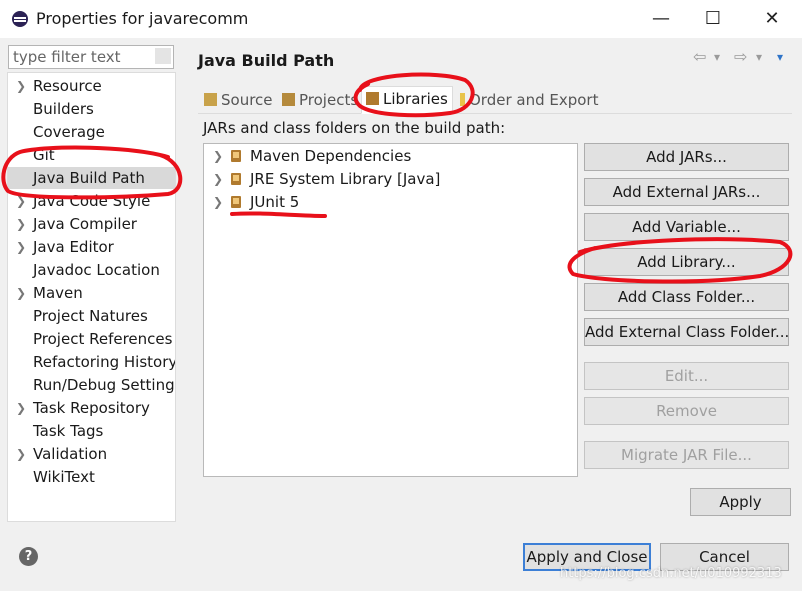 This screenshot has width=802, height=591. I want to click on tab-label: Libraries, so click(415, 99).